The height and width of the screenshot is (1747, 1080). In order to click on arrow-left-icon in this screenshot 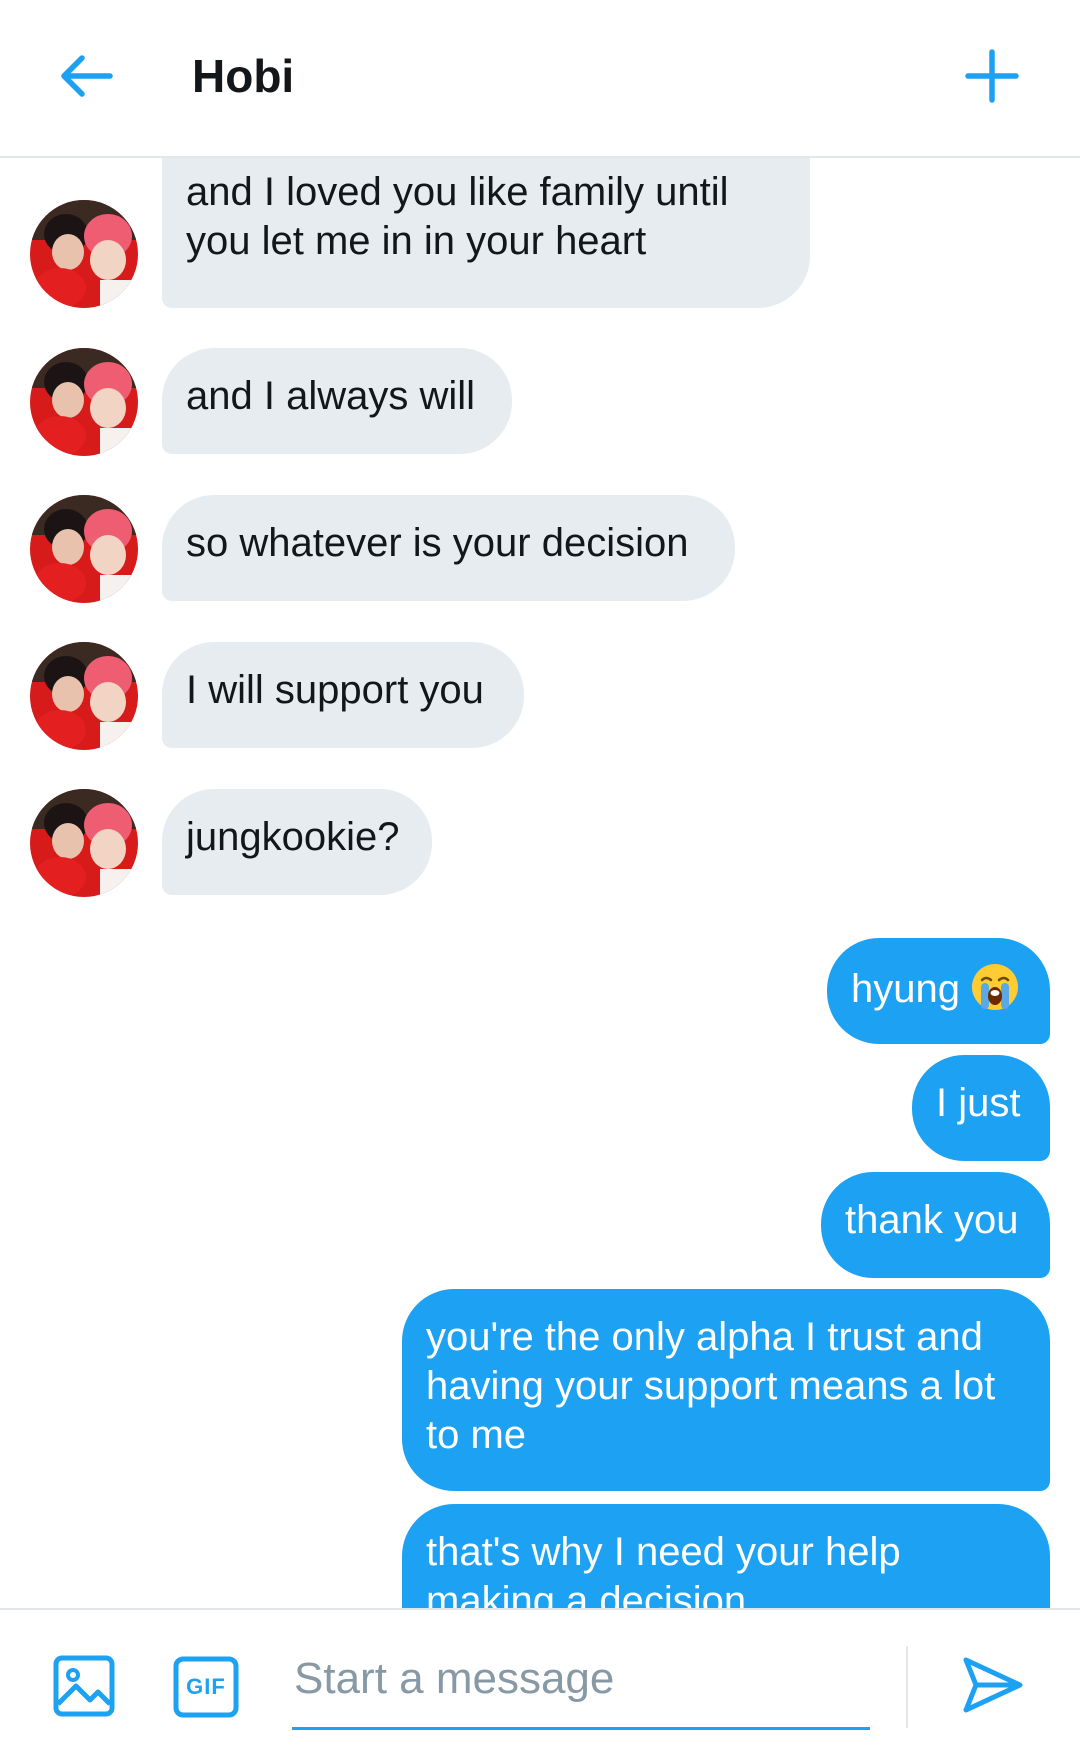, I will do `click(87, 76)`.